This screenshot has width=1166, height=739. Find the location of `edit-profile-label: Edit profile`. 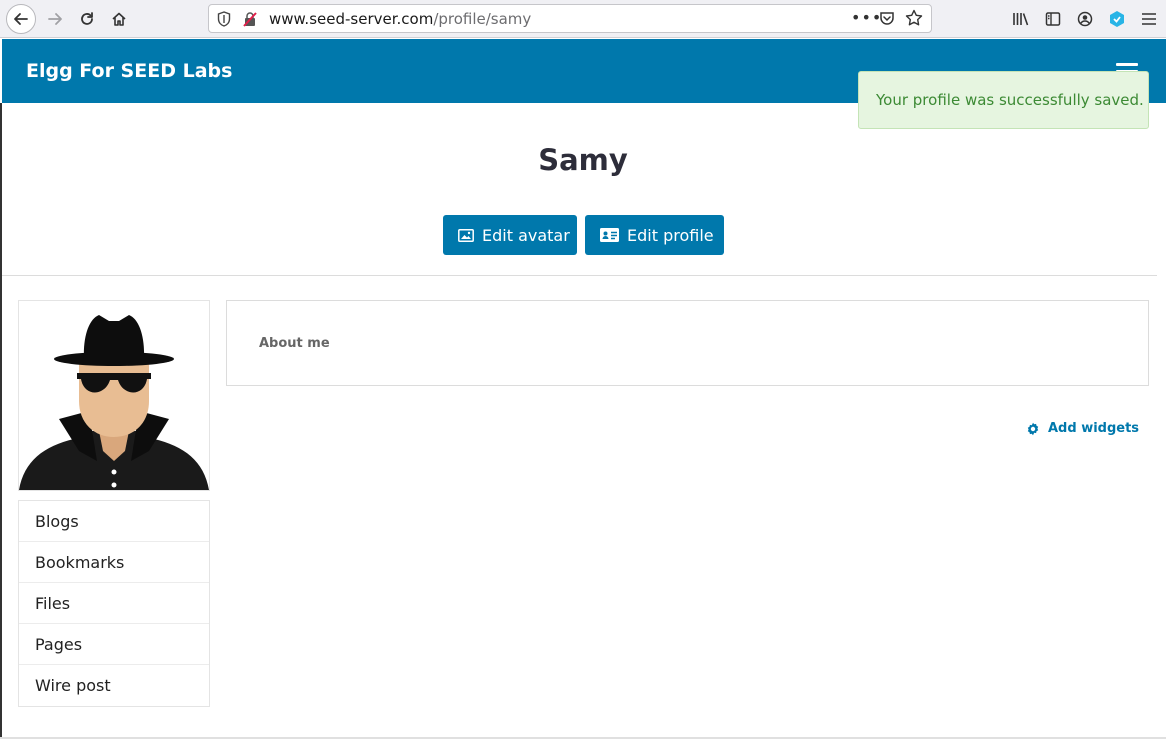

edit-profile-label: Edit profile is located at coordinates (670, 235).